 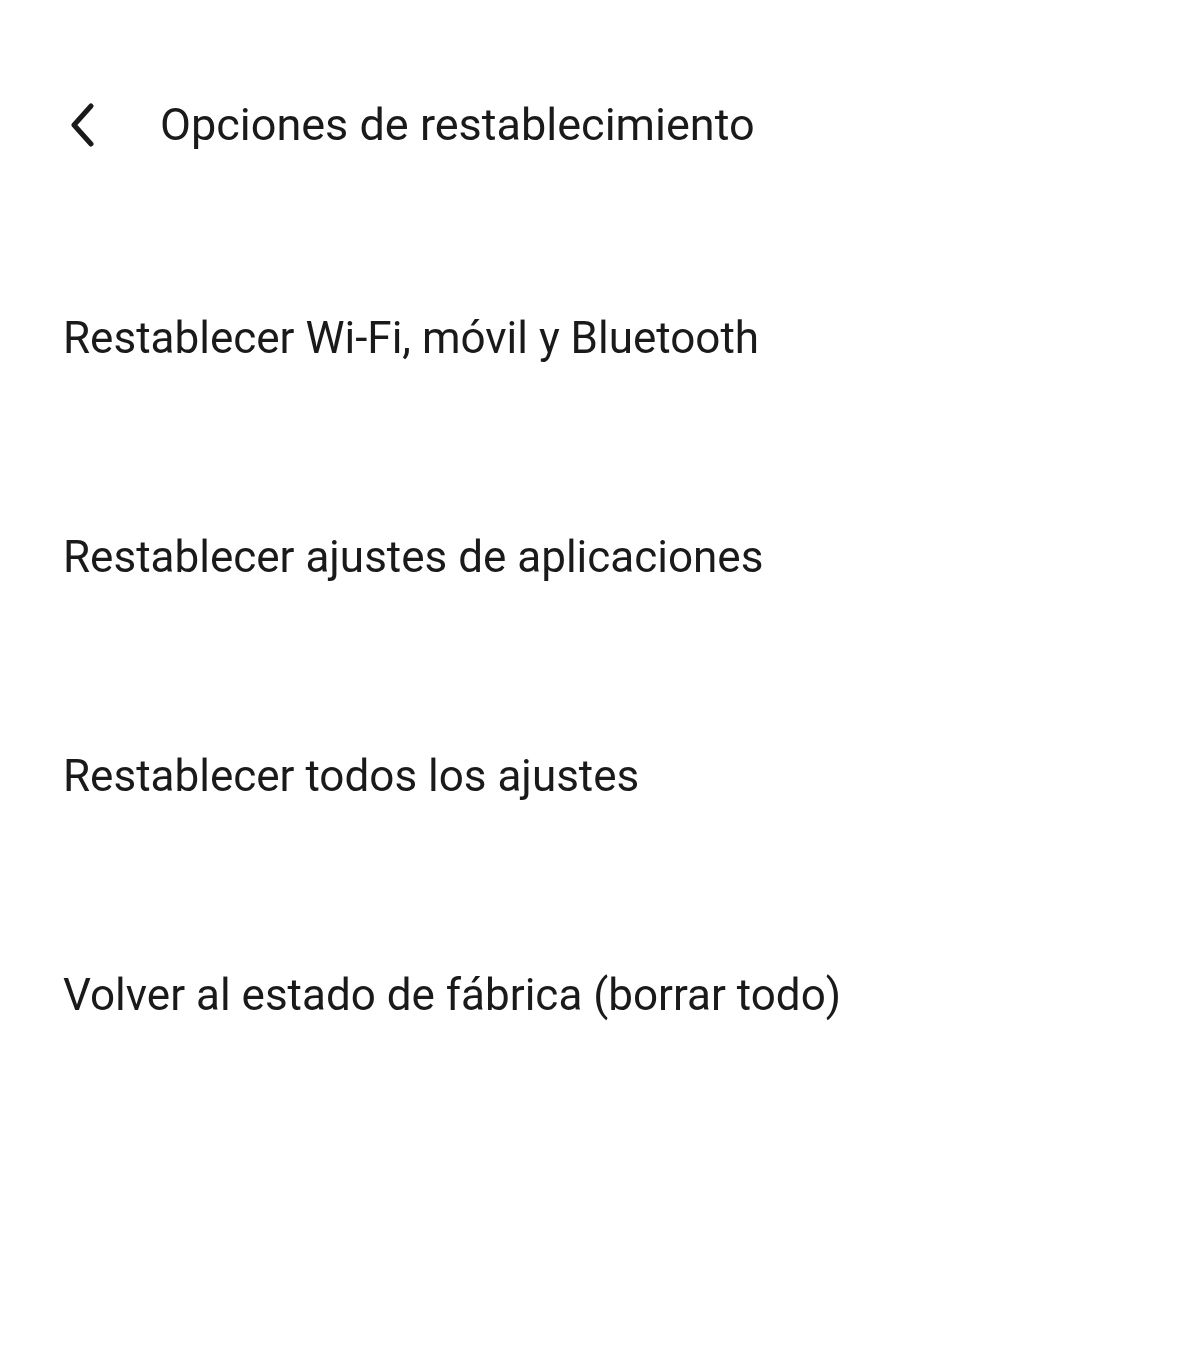 I want to click on screen-title: Opciones de restablecimiento, so click(x=457, y=125).